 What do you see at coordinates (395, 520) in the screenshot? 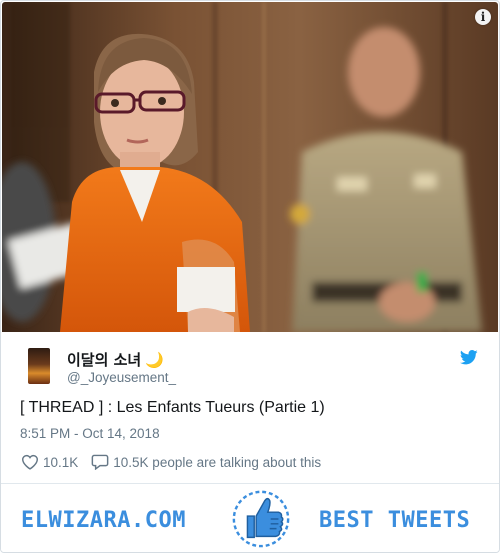
I see `best-tweets-label: BEST TWEETS` at bounding box center [395, 520].